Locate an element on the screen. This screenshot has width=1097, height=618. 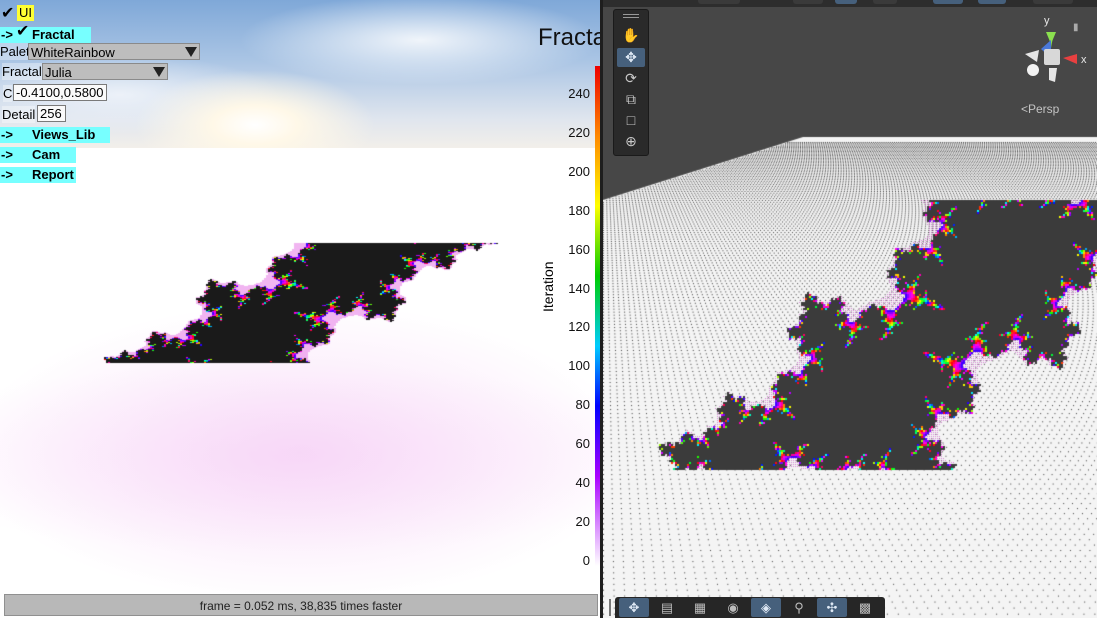
colorbar-tick-label: 80 is located at coordinates (582, 405).